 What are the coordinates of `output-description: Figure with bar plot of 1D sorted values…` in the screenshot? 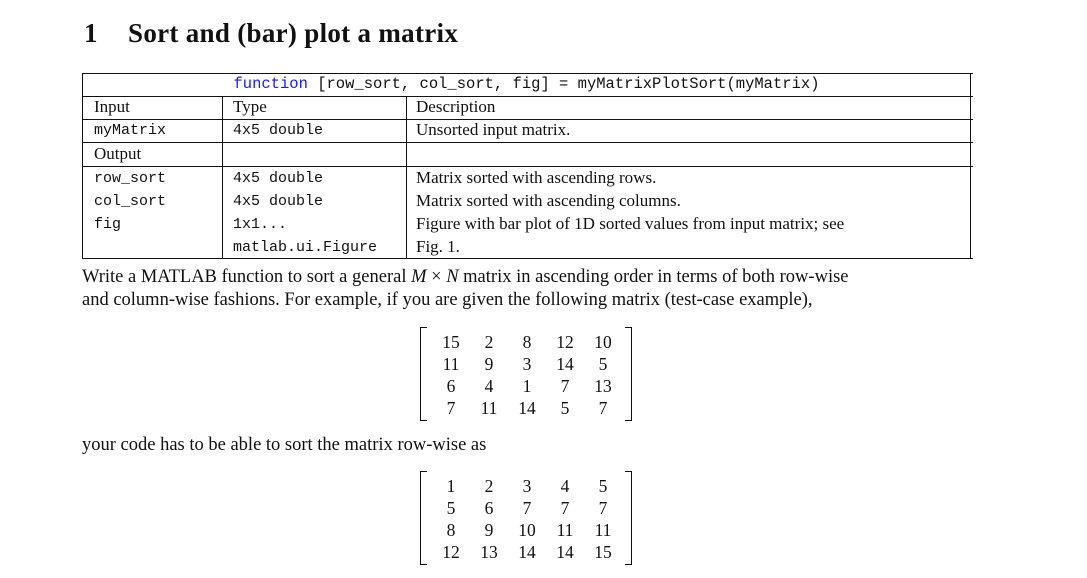 It's located at (630, 223).